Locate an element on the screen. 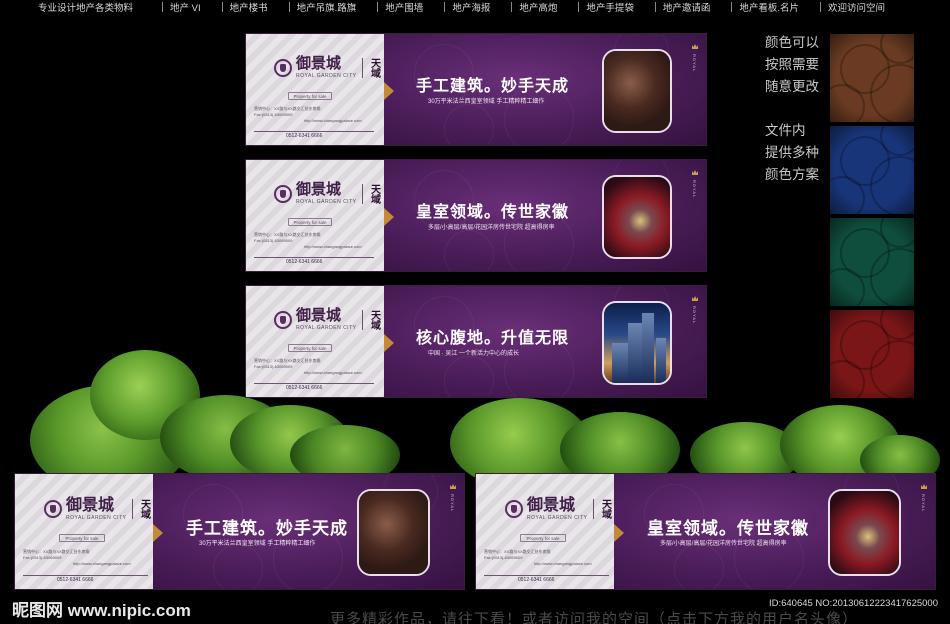 This screenshot has height=624, width=950. banner-headline: 手工建筑。妙手天成 is located at coordinates (267, 529).